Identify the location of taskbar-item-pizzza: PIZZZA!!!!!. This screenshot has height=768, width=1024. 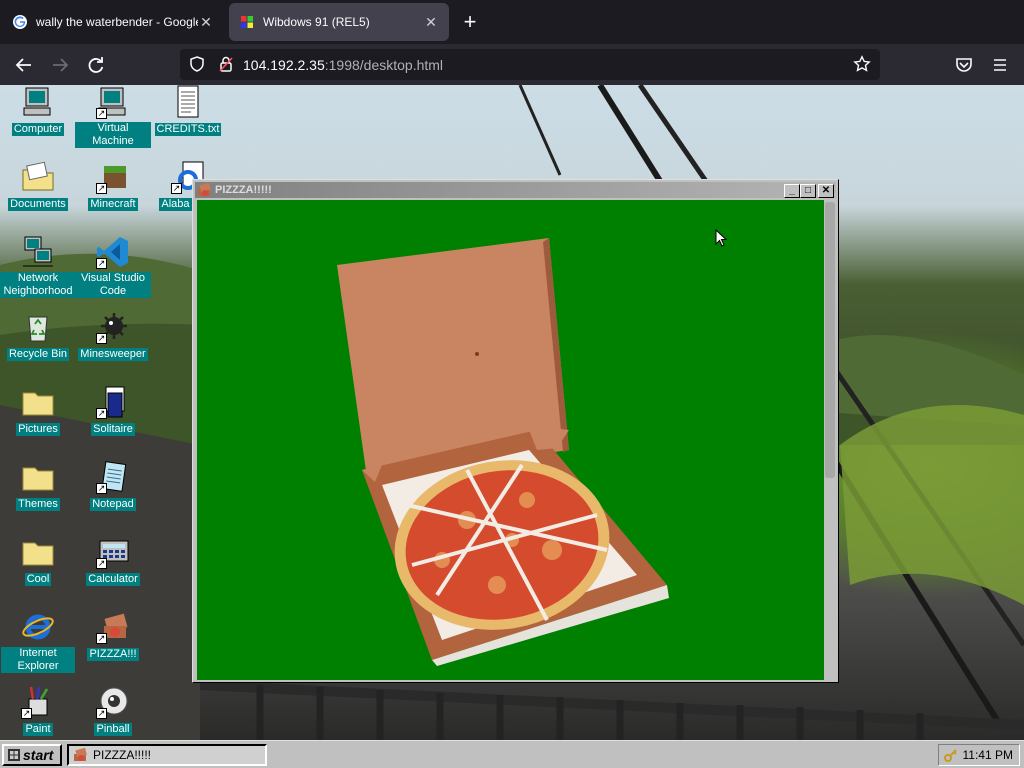
(167, 755).